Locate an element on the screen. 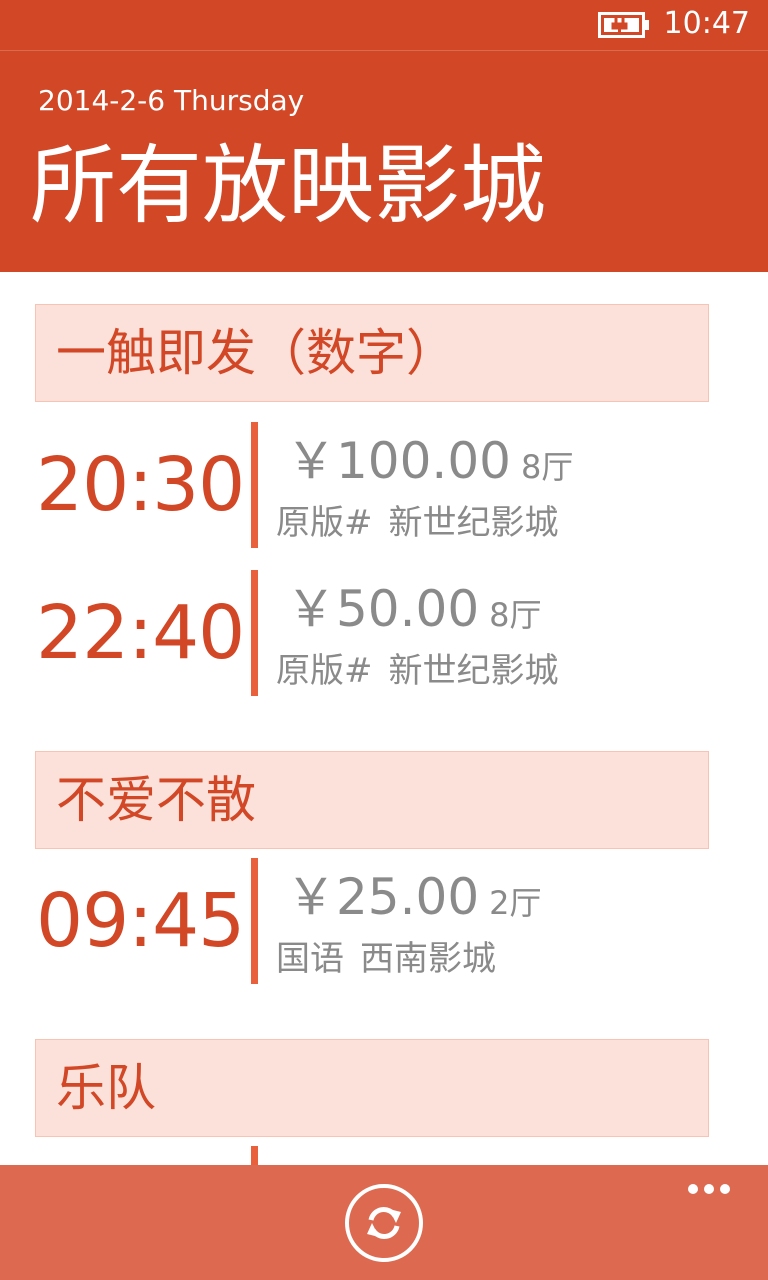 The width and height of the screenshot is (768, 1280). battery-charging-icon is located at coordinates (623, 25).